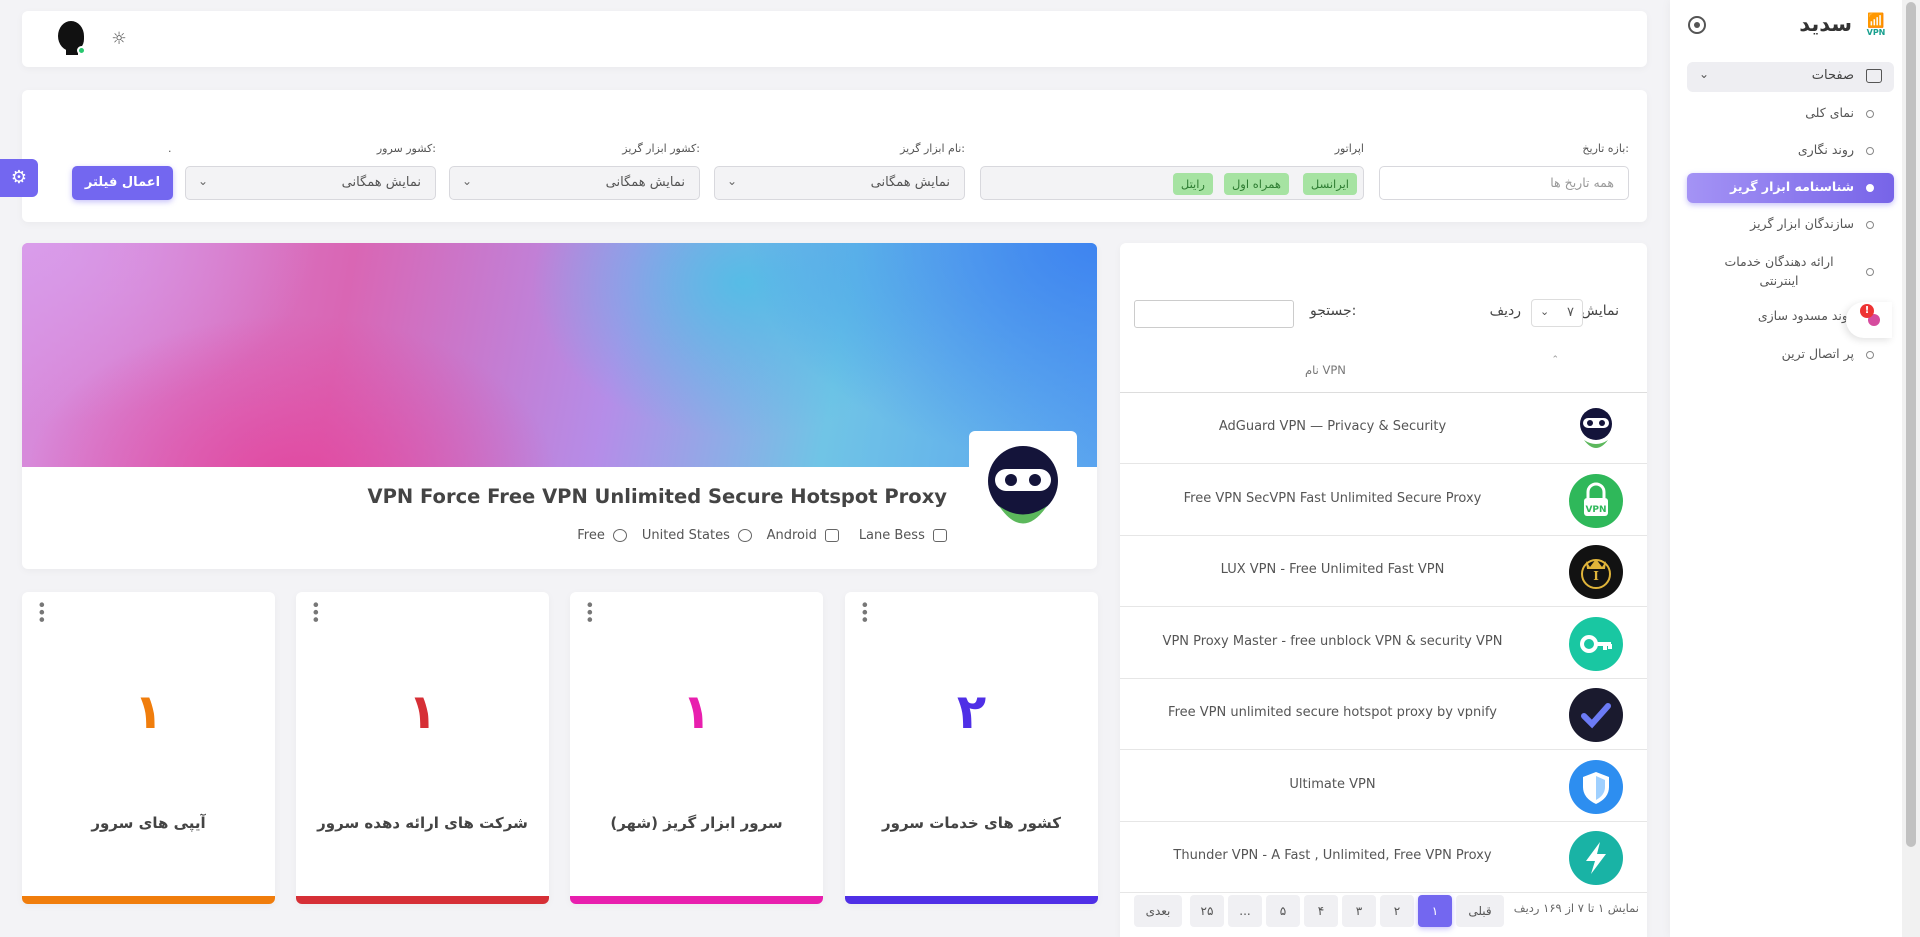  What do you see at coordinates (559, 355) in the screenshot?
I see `cover-banner` at bounding box center [559, 355].